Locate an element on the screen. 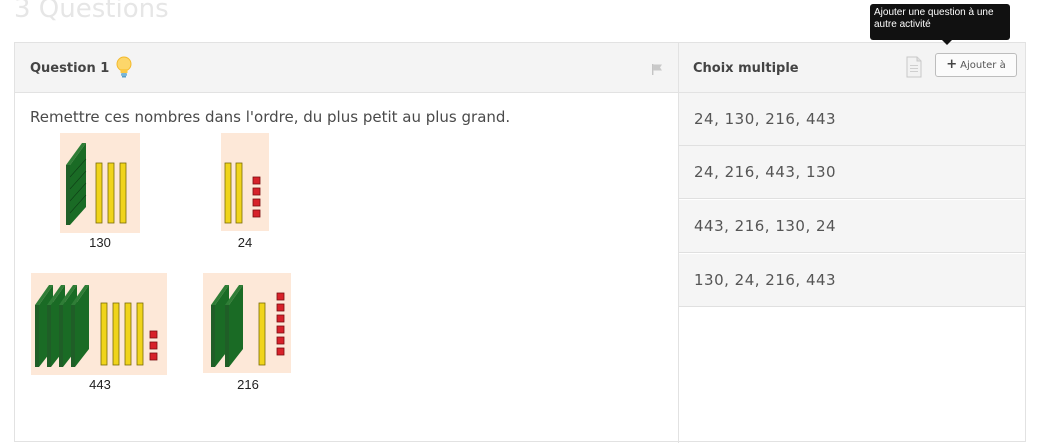 This screenshot has height=443, width=1048. document-icon is located at coordinates (914, 69).